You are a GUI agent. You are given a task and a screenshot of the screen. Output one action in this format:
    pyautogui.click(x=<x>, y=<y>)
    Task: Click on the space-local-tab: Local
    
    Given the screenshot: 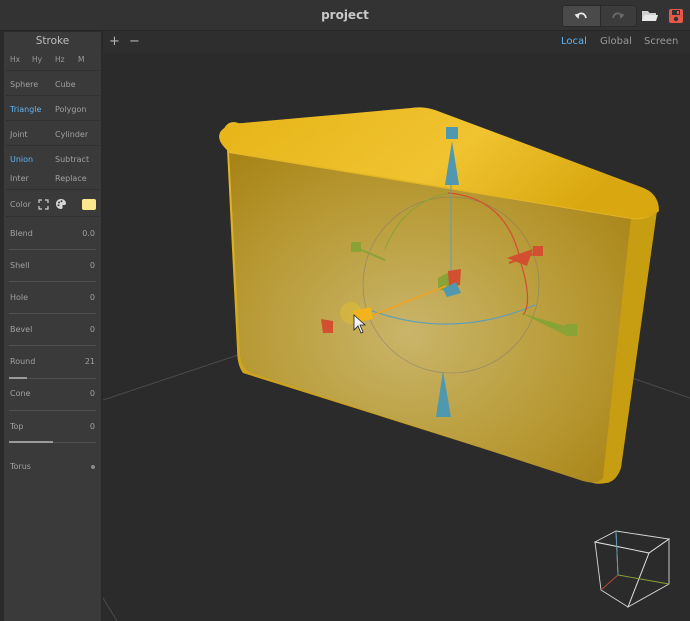 What is the action you would take?
    pyautogui.click(x=574, y=41)
    